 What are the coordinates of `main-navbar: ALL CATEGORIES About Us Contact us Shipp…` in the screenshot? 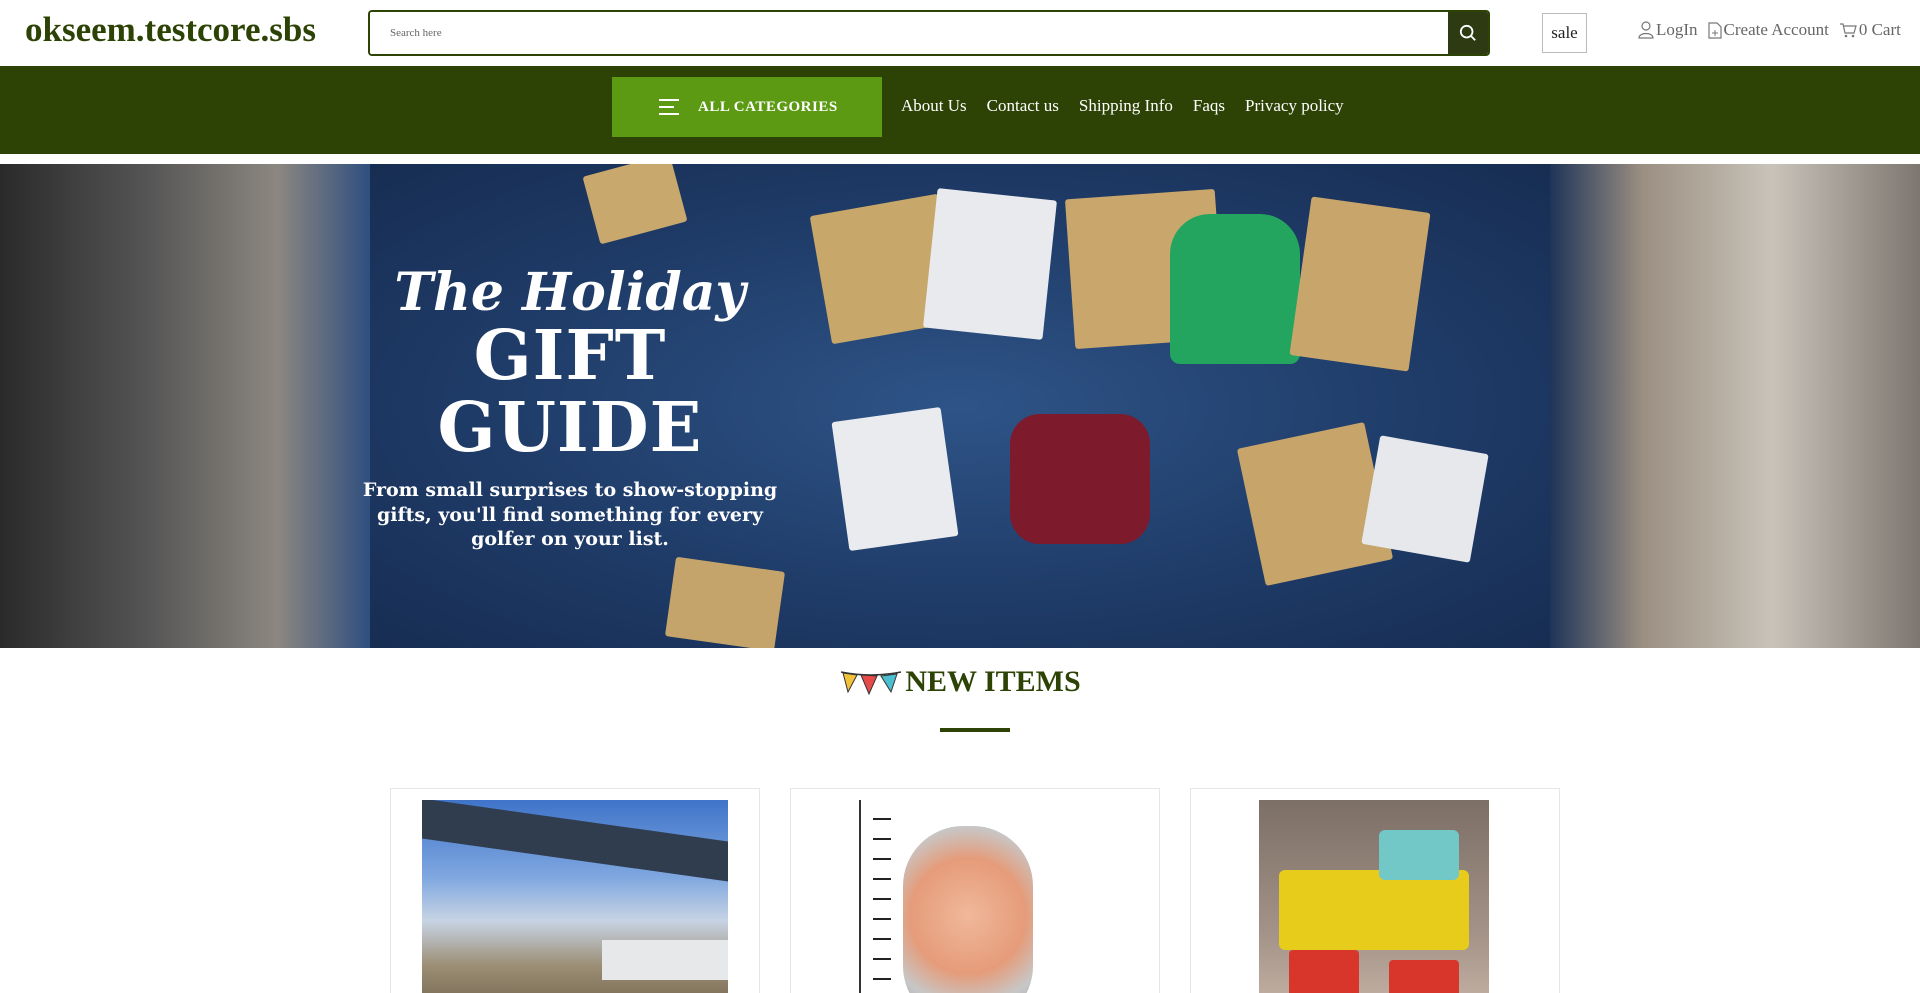 It's located at (960, 110).